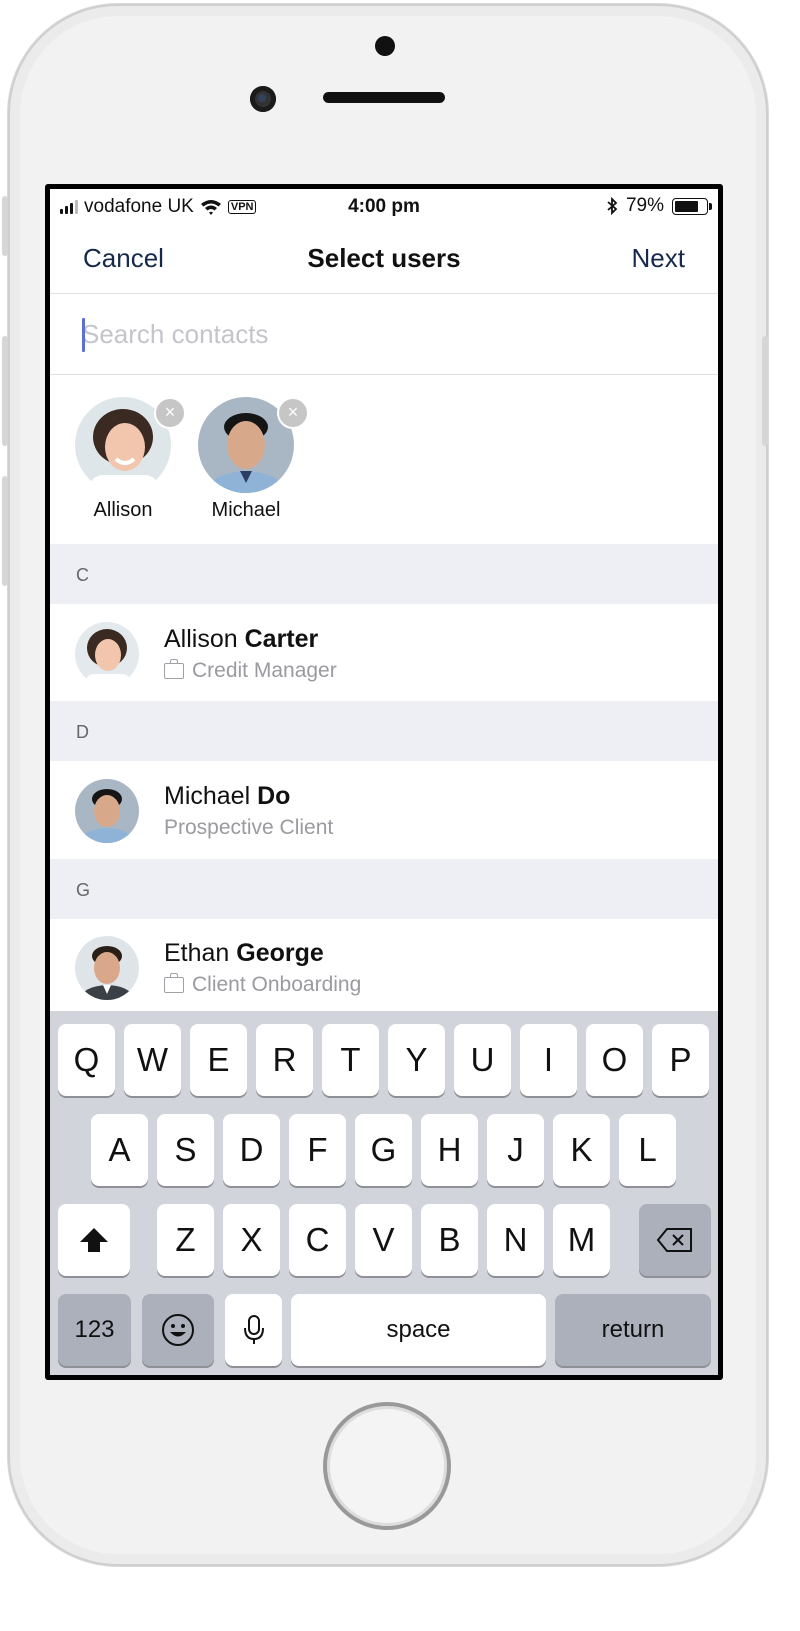 Image resolution: width=800 pixels, height=1631 pixels. Describe the element at coordinates (385, 46) in the screenshot. I see `proximity-sensor` at that location.